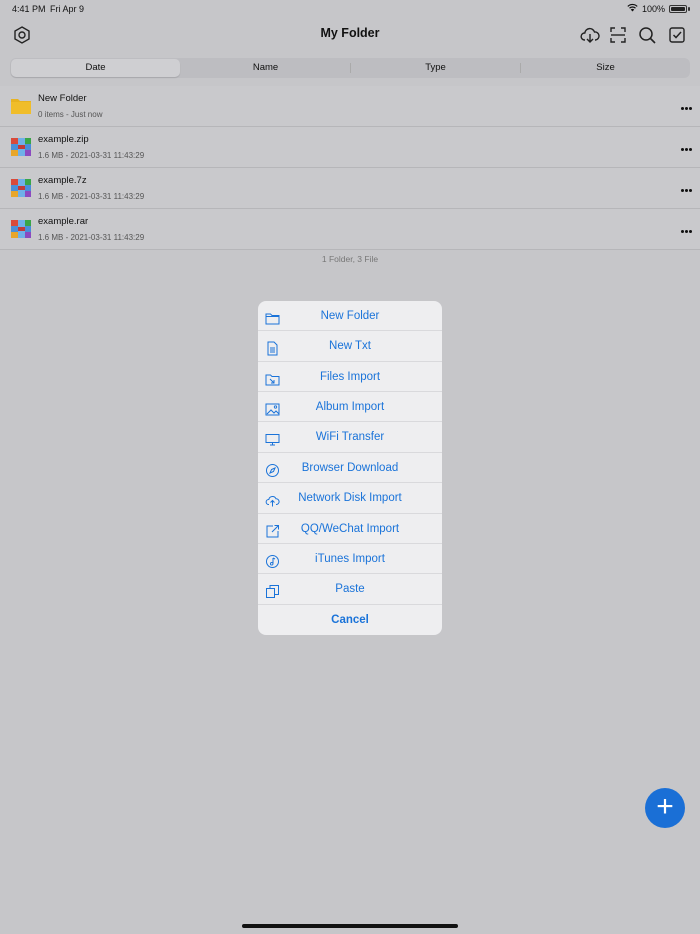 This screenshot has height=934, width=700. I want to click on status-time: 4:41 PM, so click(29, 9).